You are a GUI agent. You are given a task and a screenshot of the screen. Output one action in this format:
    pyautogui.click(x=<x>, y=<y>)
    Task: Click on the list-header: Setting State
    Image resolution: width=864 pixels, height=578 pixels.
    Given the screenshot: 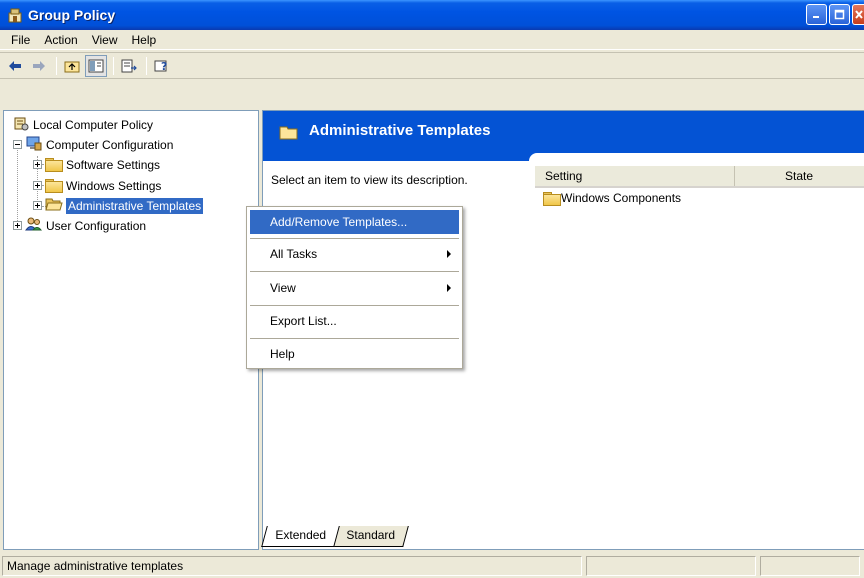 What is the action you would take?
    pyautogui.click(x=699, y=177)
    